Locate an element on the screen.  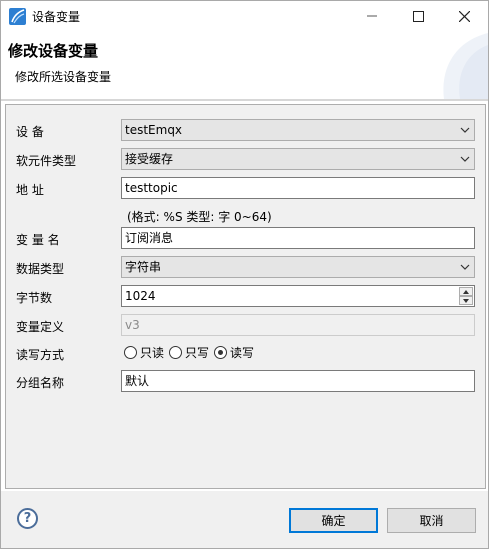
radio-read-only-label: 只读 is located at coordinates (152, 352).